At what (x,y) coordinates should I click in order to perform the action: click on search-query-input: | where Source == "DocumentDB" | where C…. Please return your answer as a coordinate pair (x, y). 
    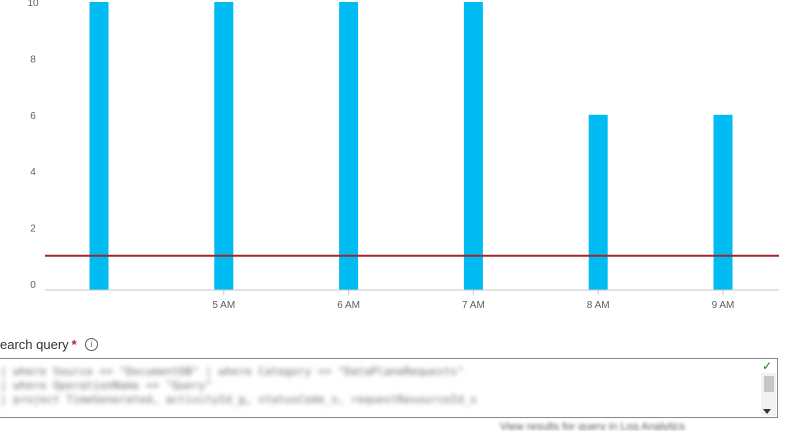
    Looking at the image, I should click on (389, 388).